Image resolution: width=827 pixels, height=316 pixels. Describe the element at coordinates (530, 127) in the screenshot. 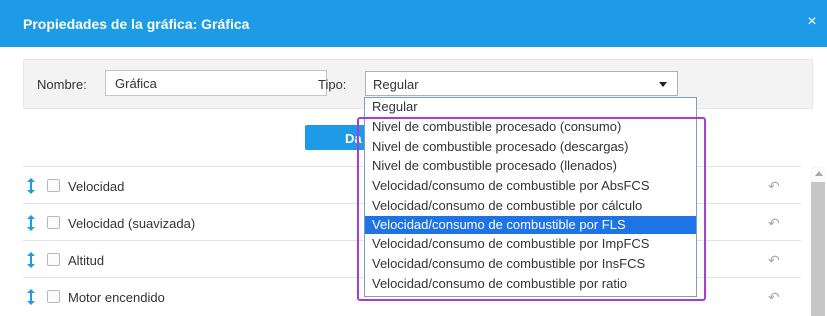

I see `dropdown-option: Nivel de combustible procesado (consumo)` at that location.